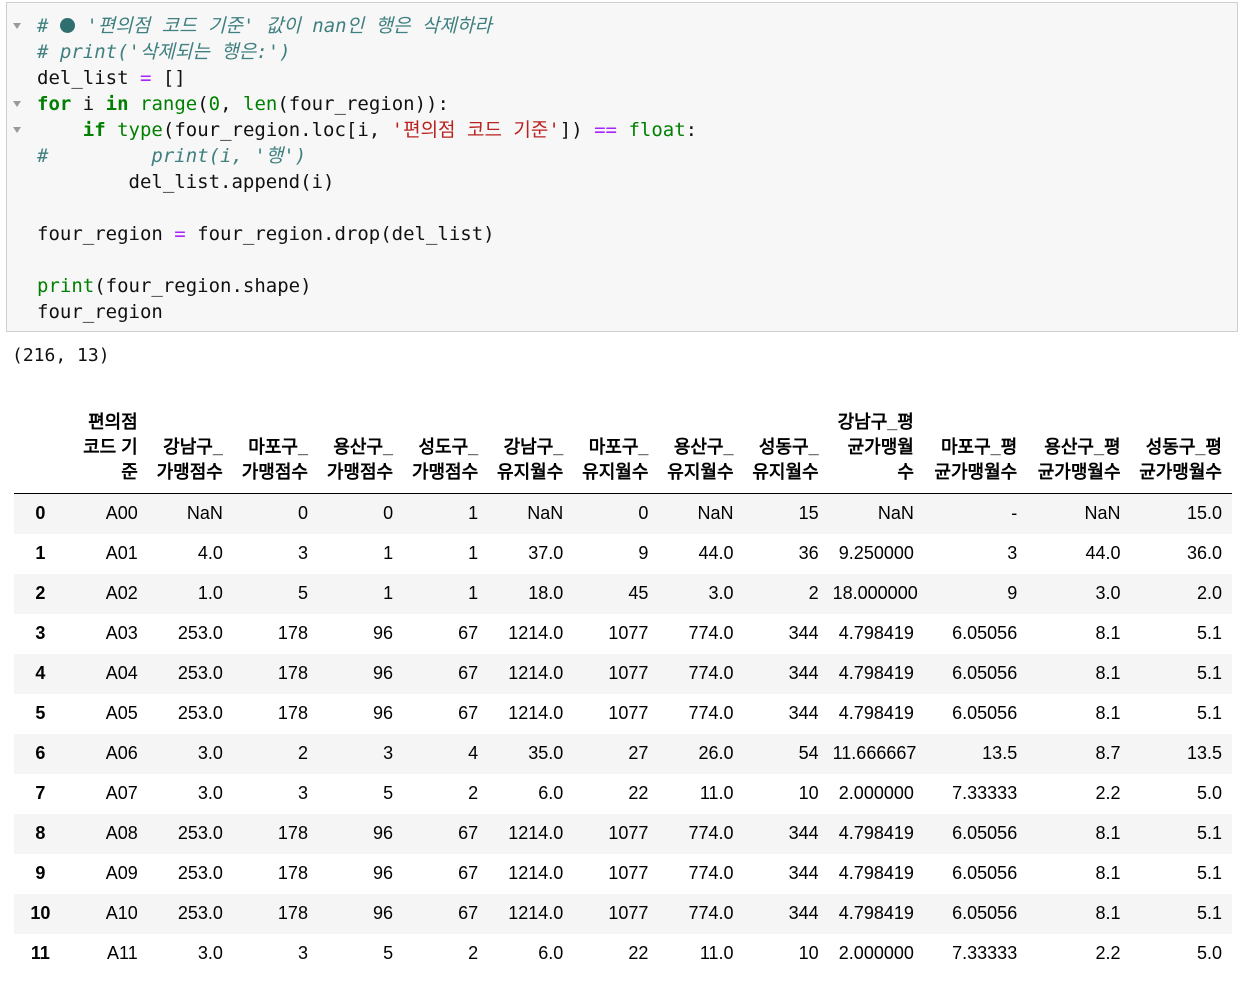  I want to click on row-index: 11, so click(40, 953).